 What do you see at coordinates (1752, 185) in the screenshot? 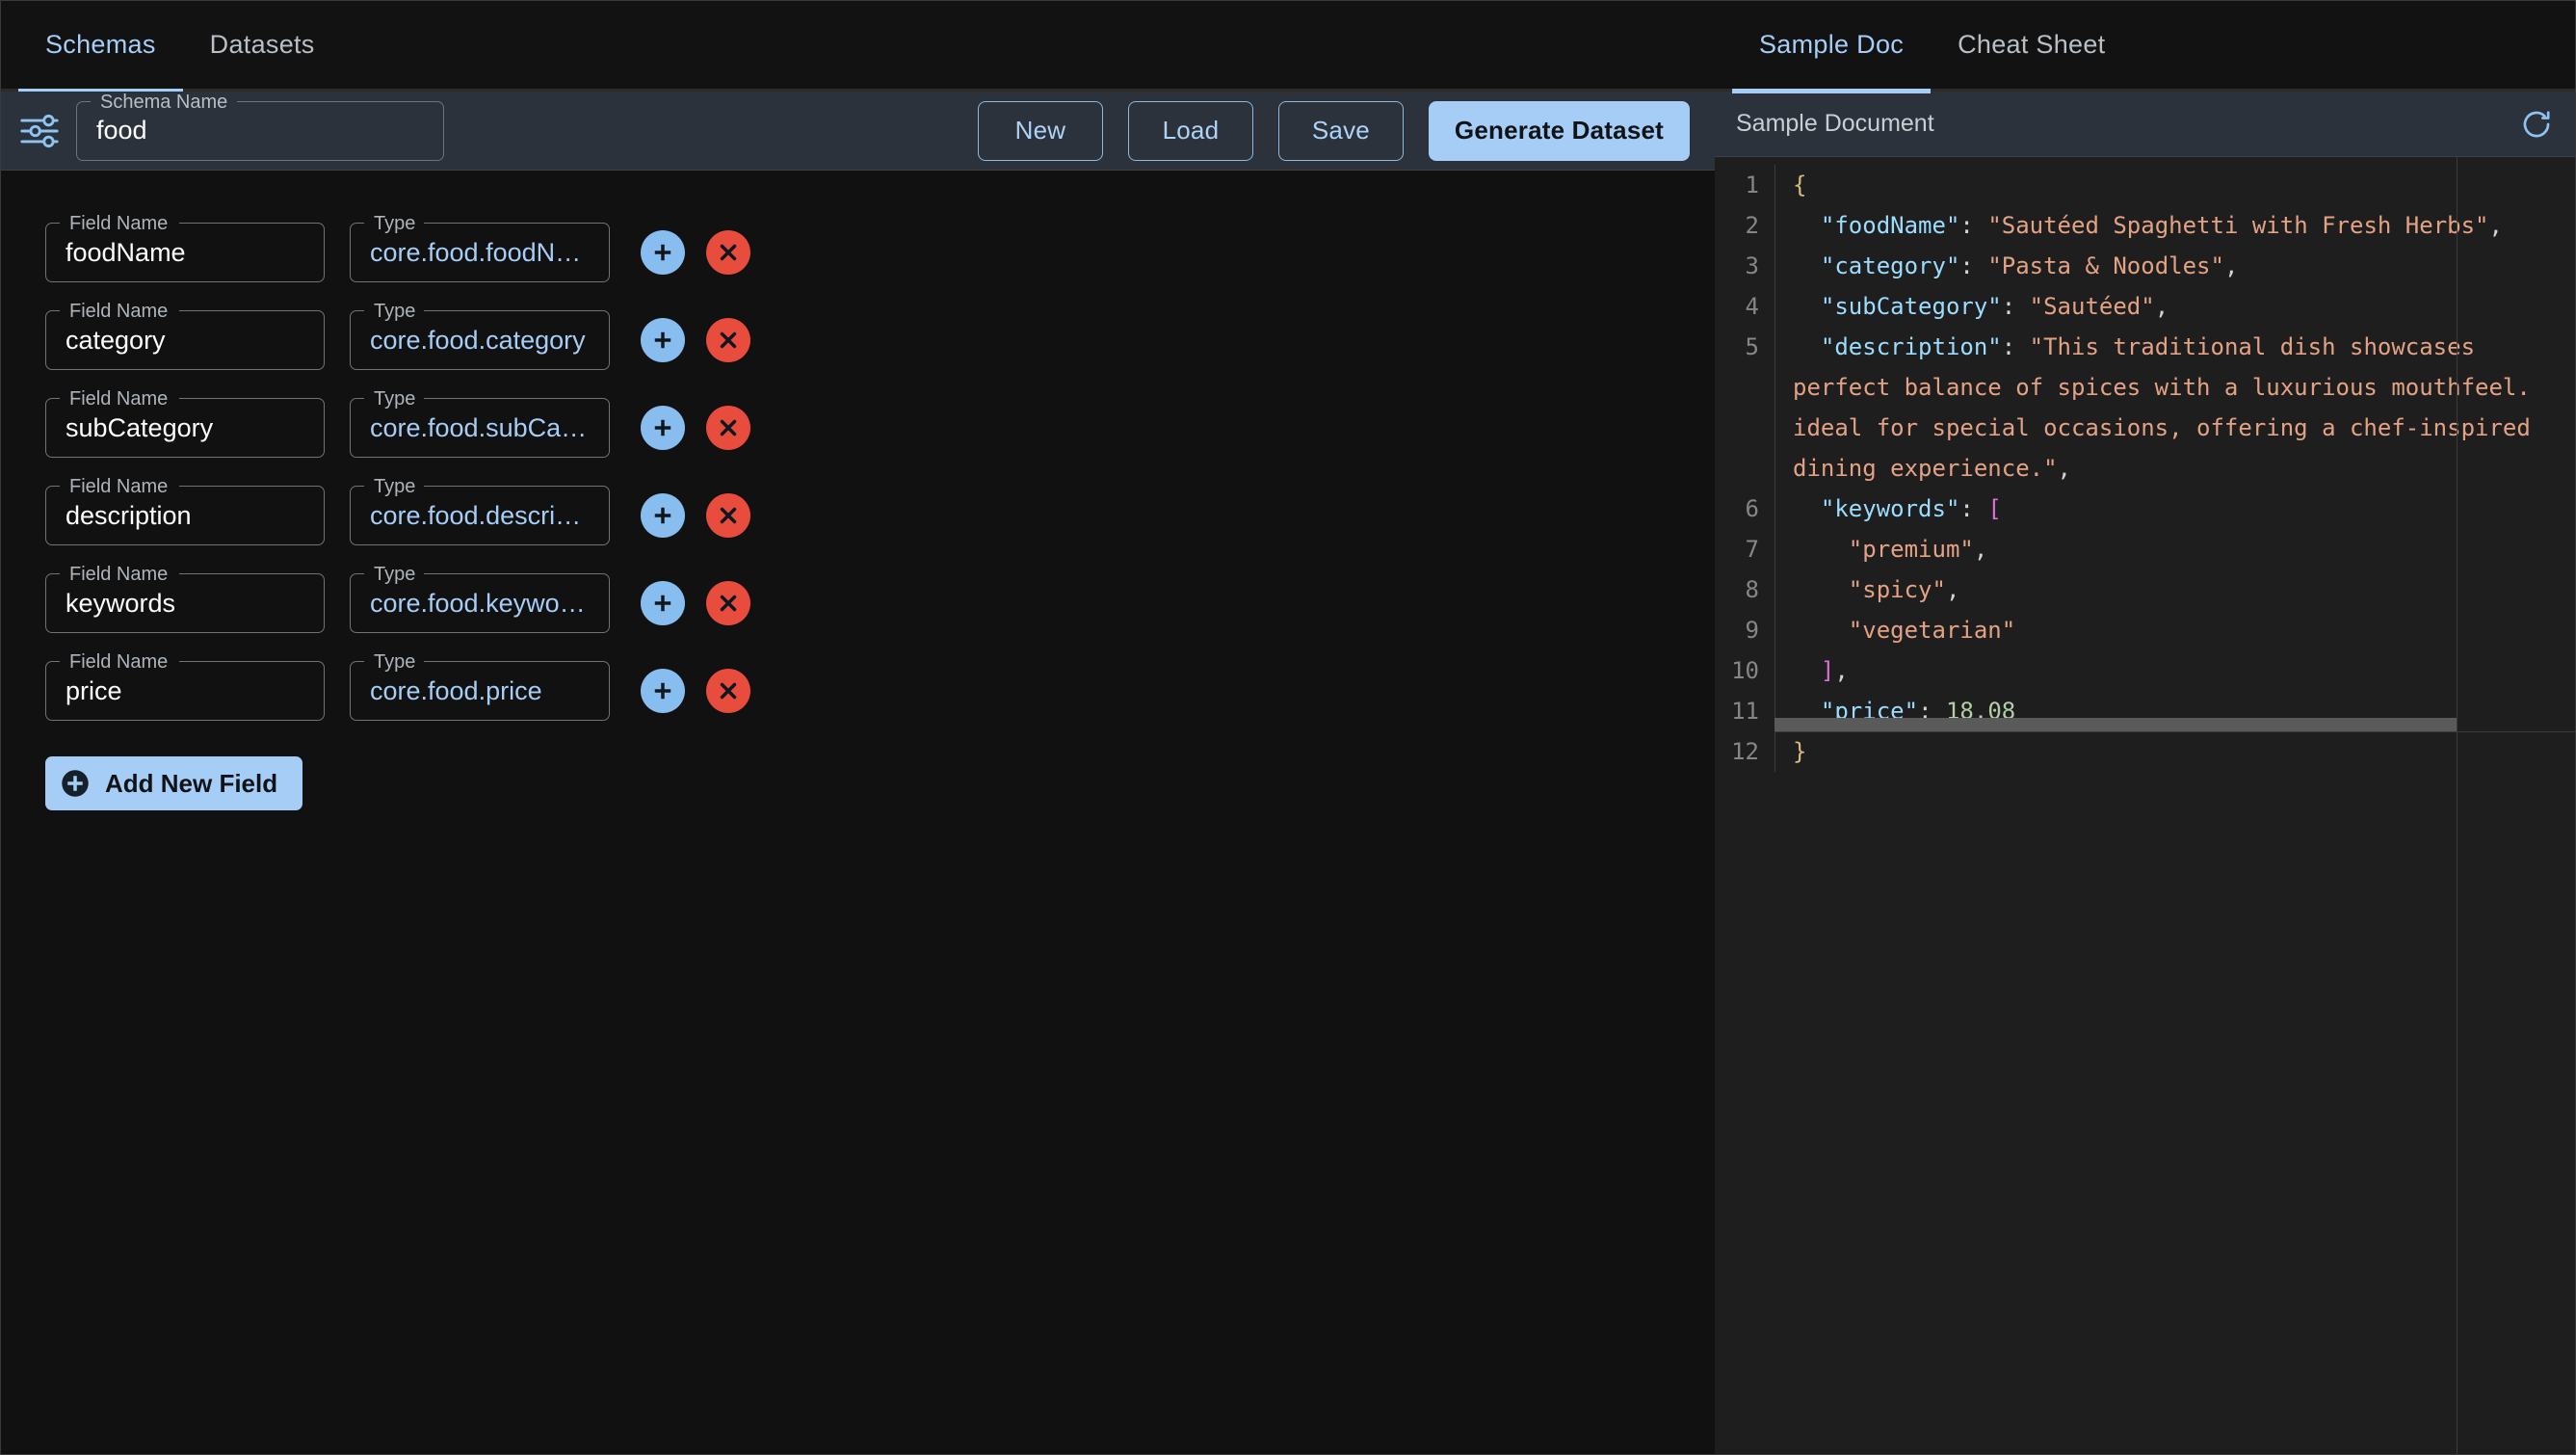
I see `line-number: 1` at bounding box center [1752, 185].